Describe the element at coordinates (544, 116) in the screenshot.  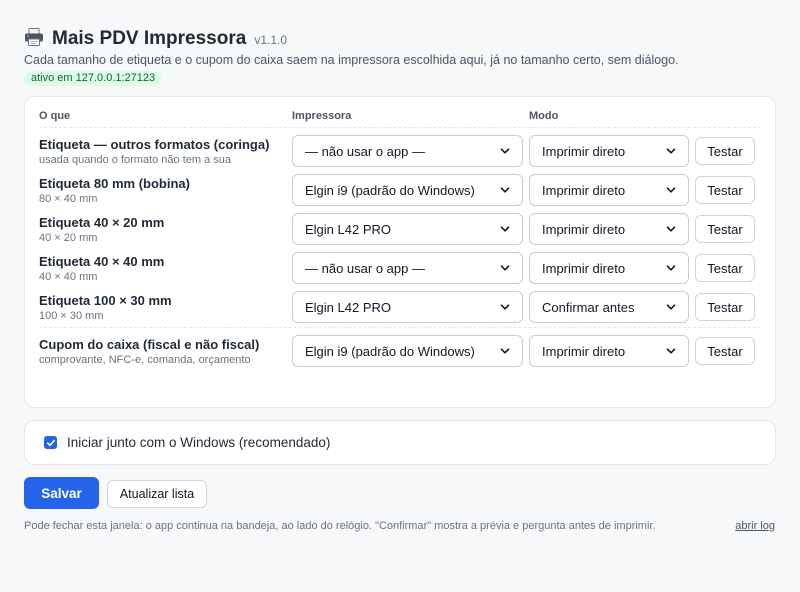
I see `column-header-mode: Modo` at that location.